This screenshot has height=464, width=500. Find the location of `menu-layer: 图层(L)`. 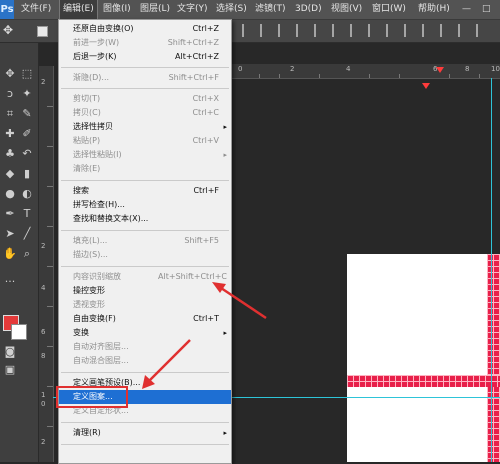

menu-layer: 图层(L) is located at coordinates (155, 9).